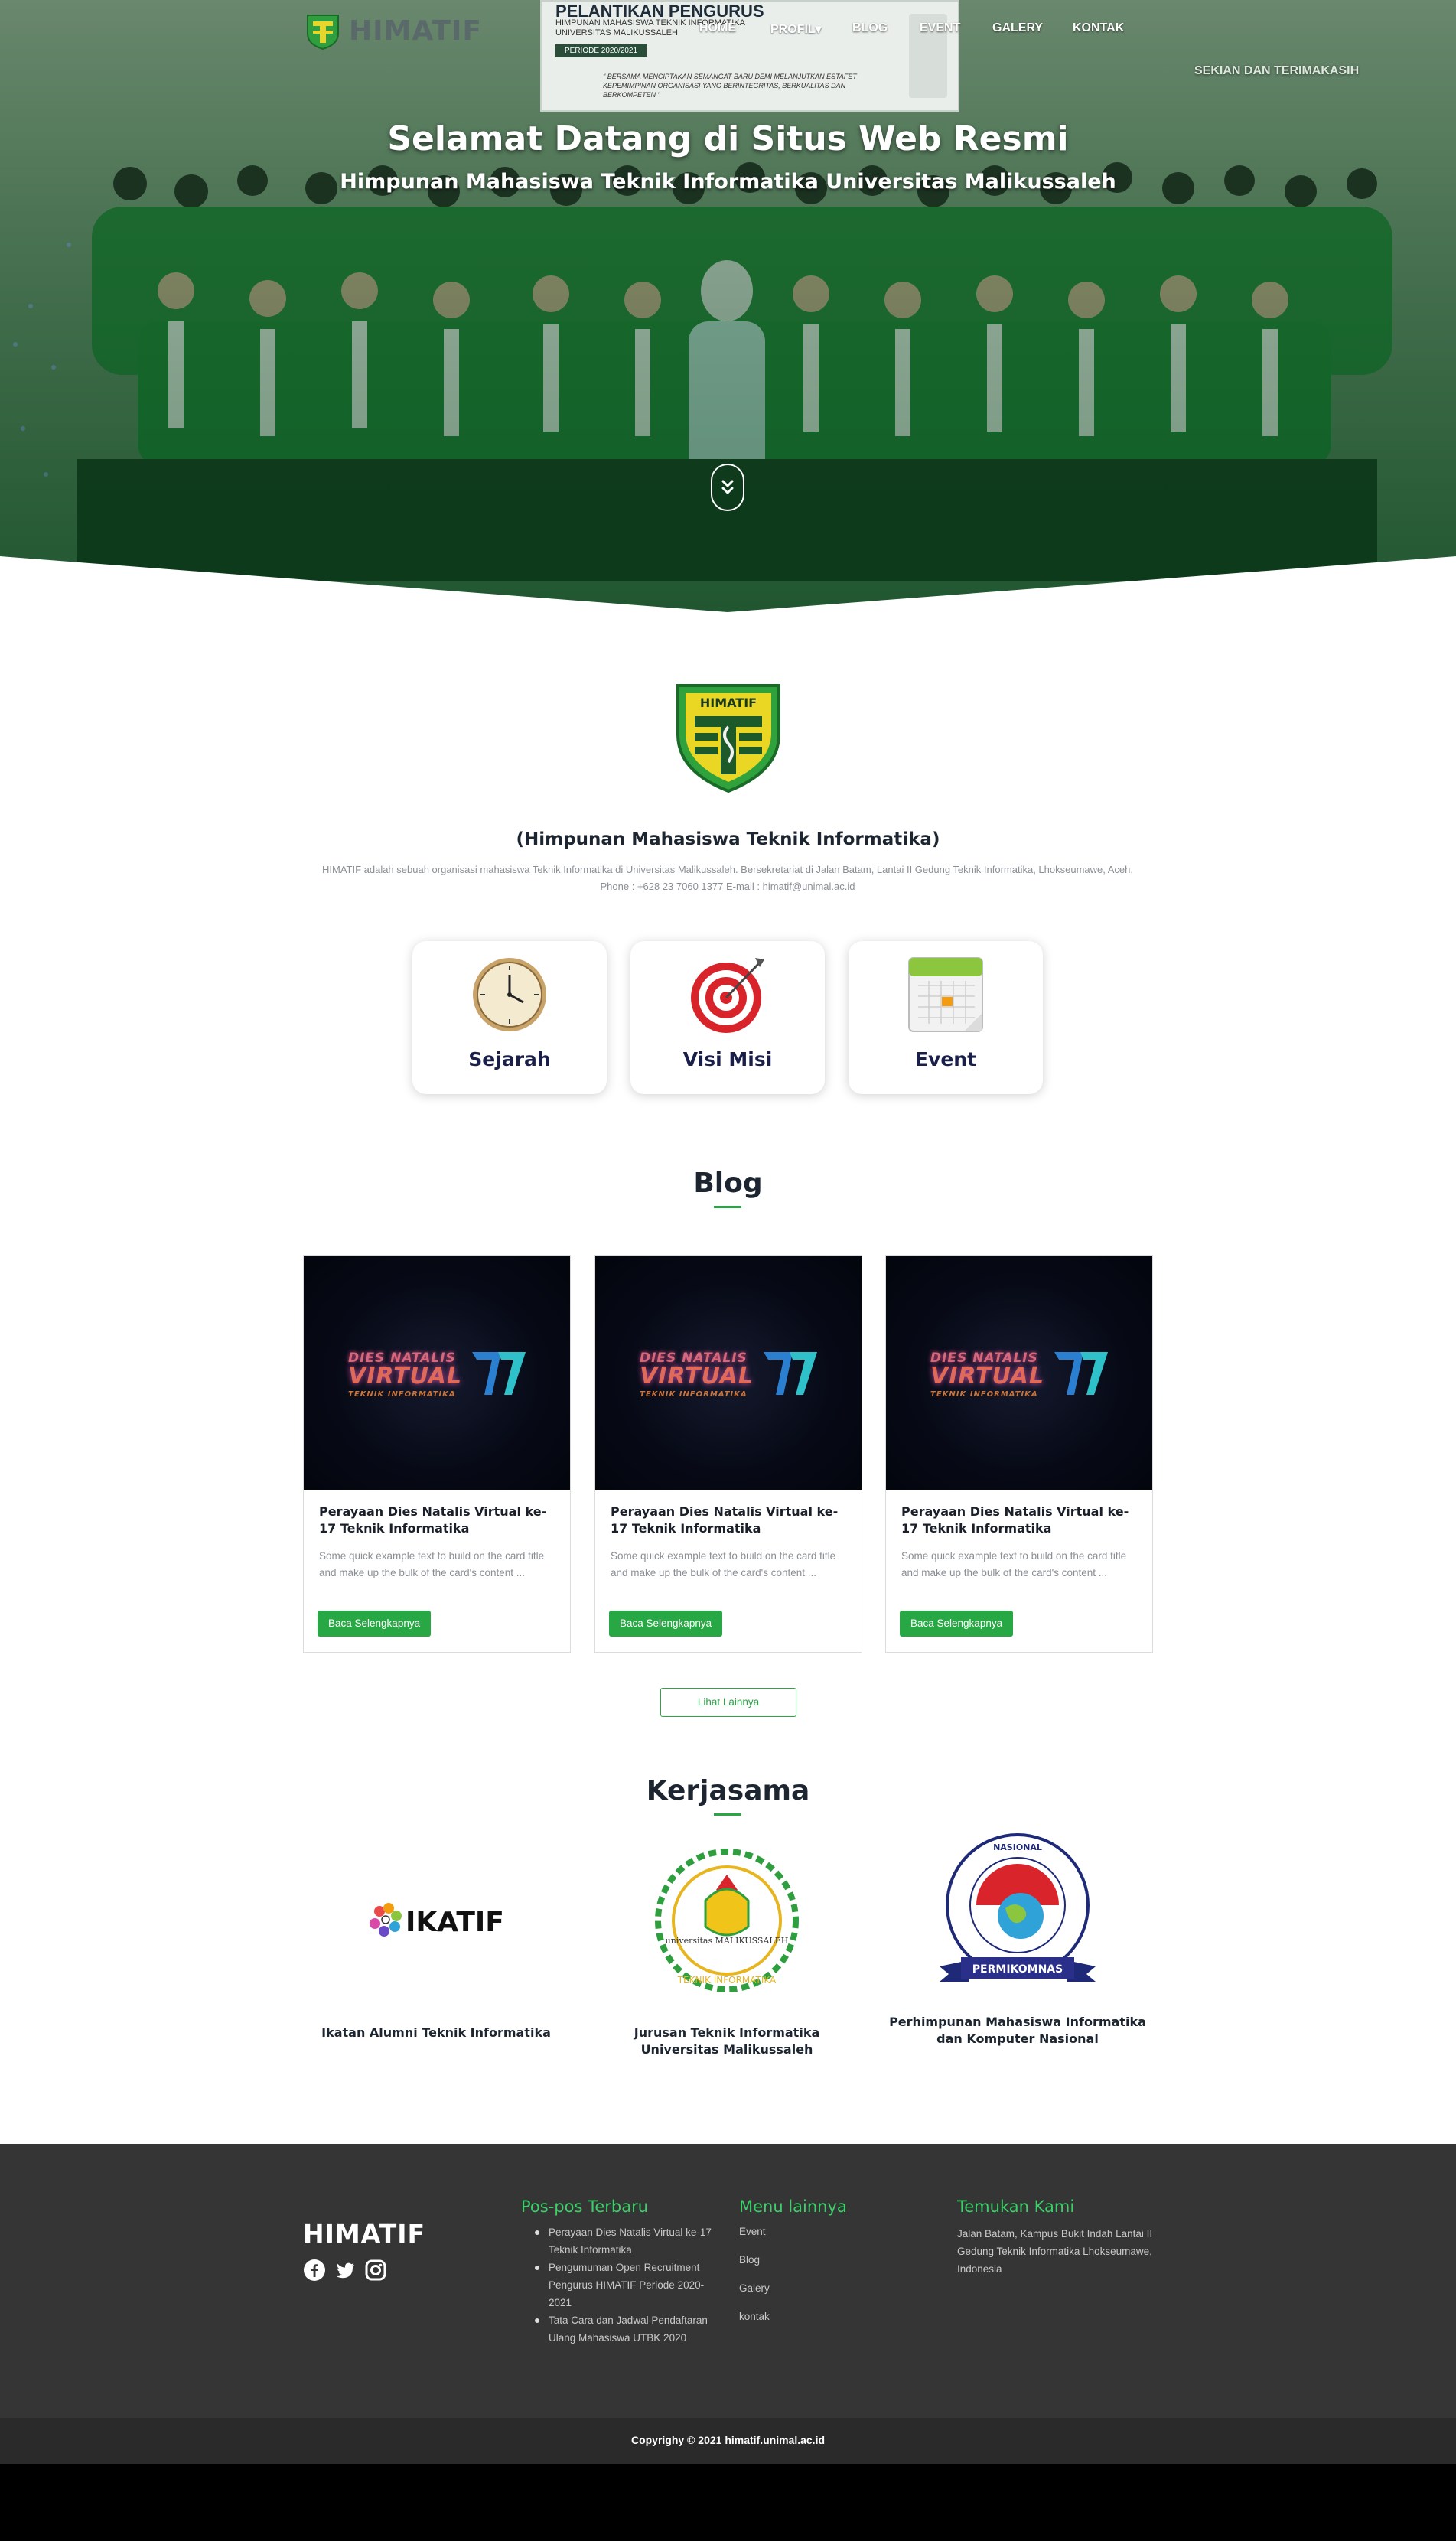 This screenshot has width=1456, height=2541. I want to click on hero-bottom-curve, so click(728, 584).